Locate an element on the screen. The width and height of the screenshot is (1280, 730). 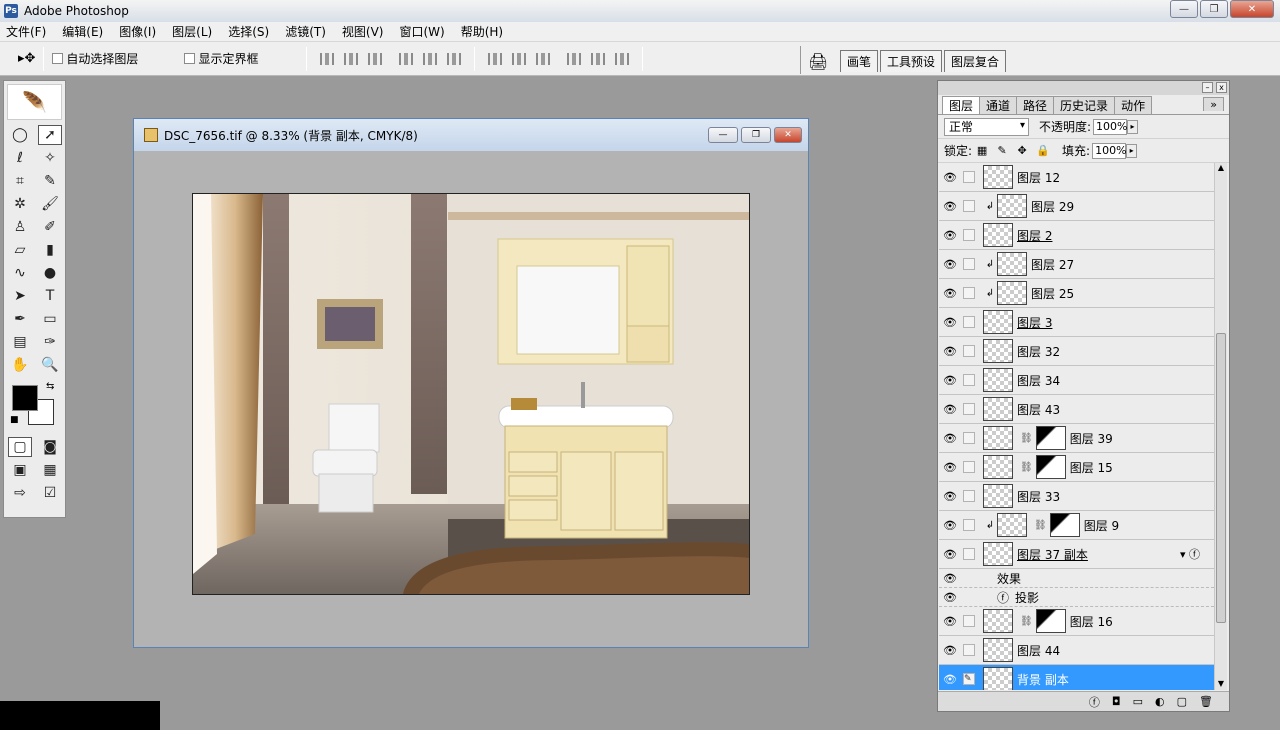
align-hcenter-icon is located at coordinates (430, 58).